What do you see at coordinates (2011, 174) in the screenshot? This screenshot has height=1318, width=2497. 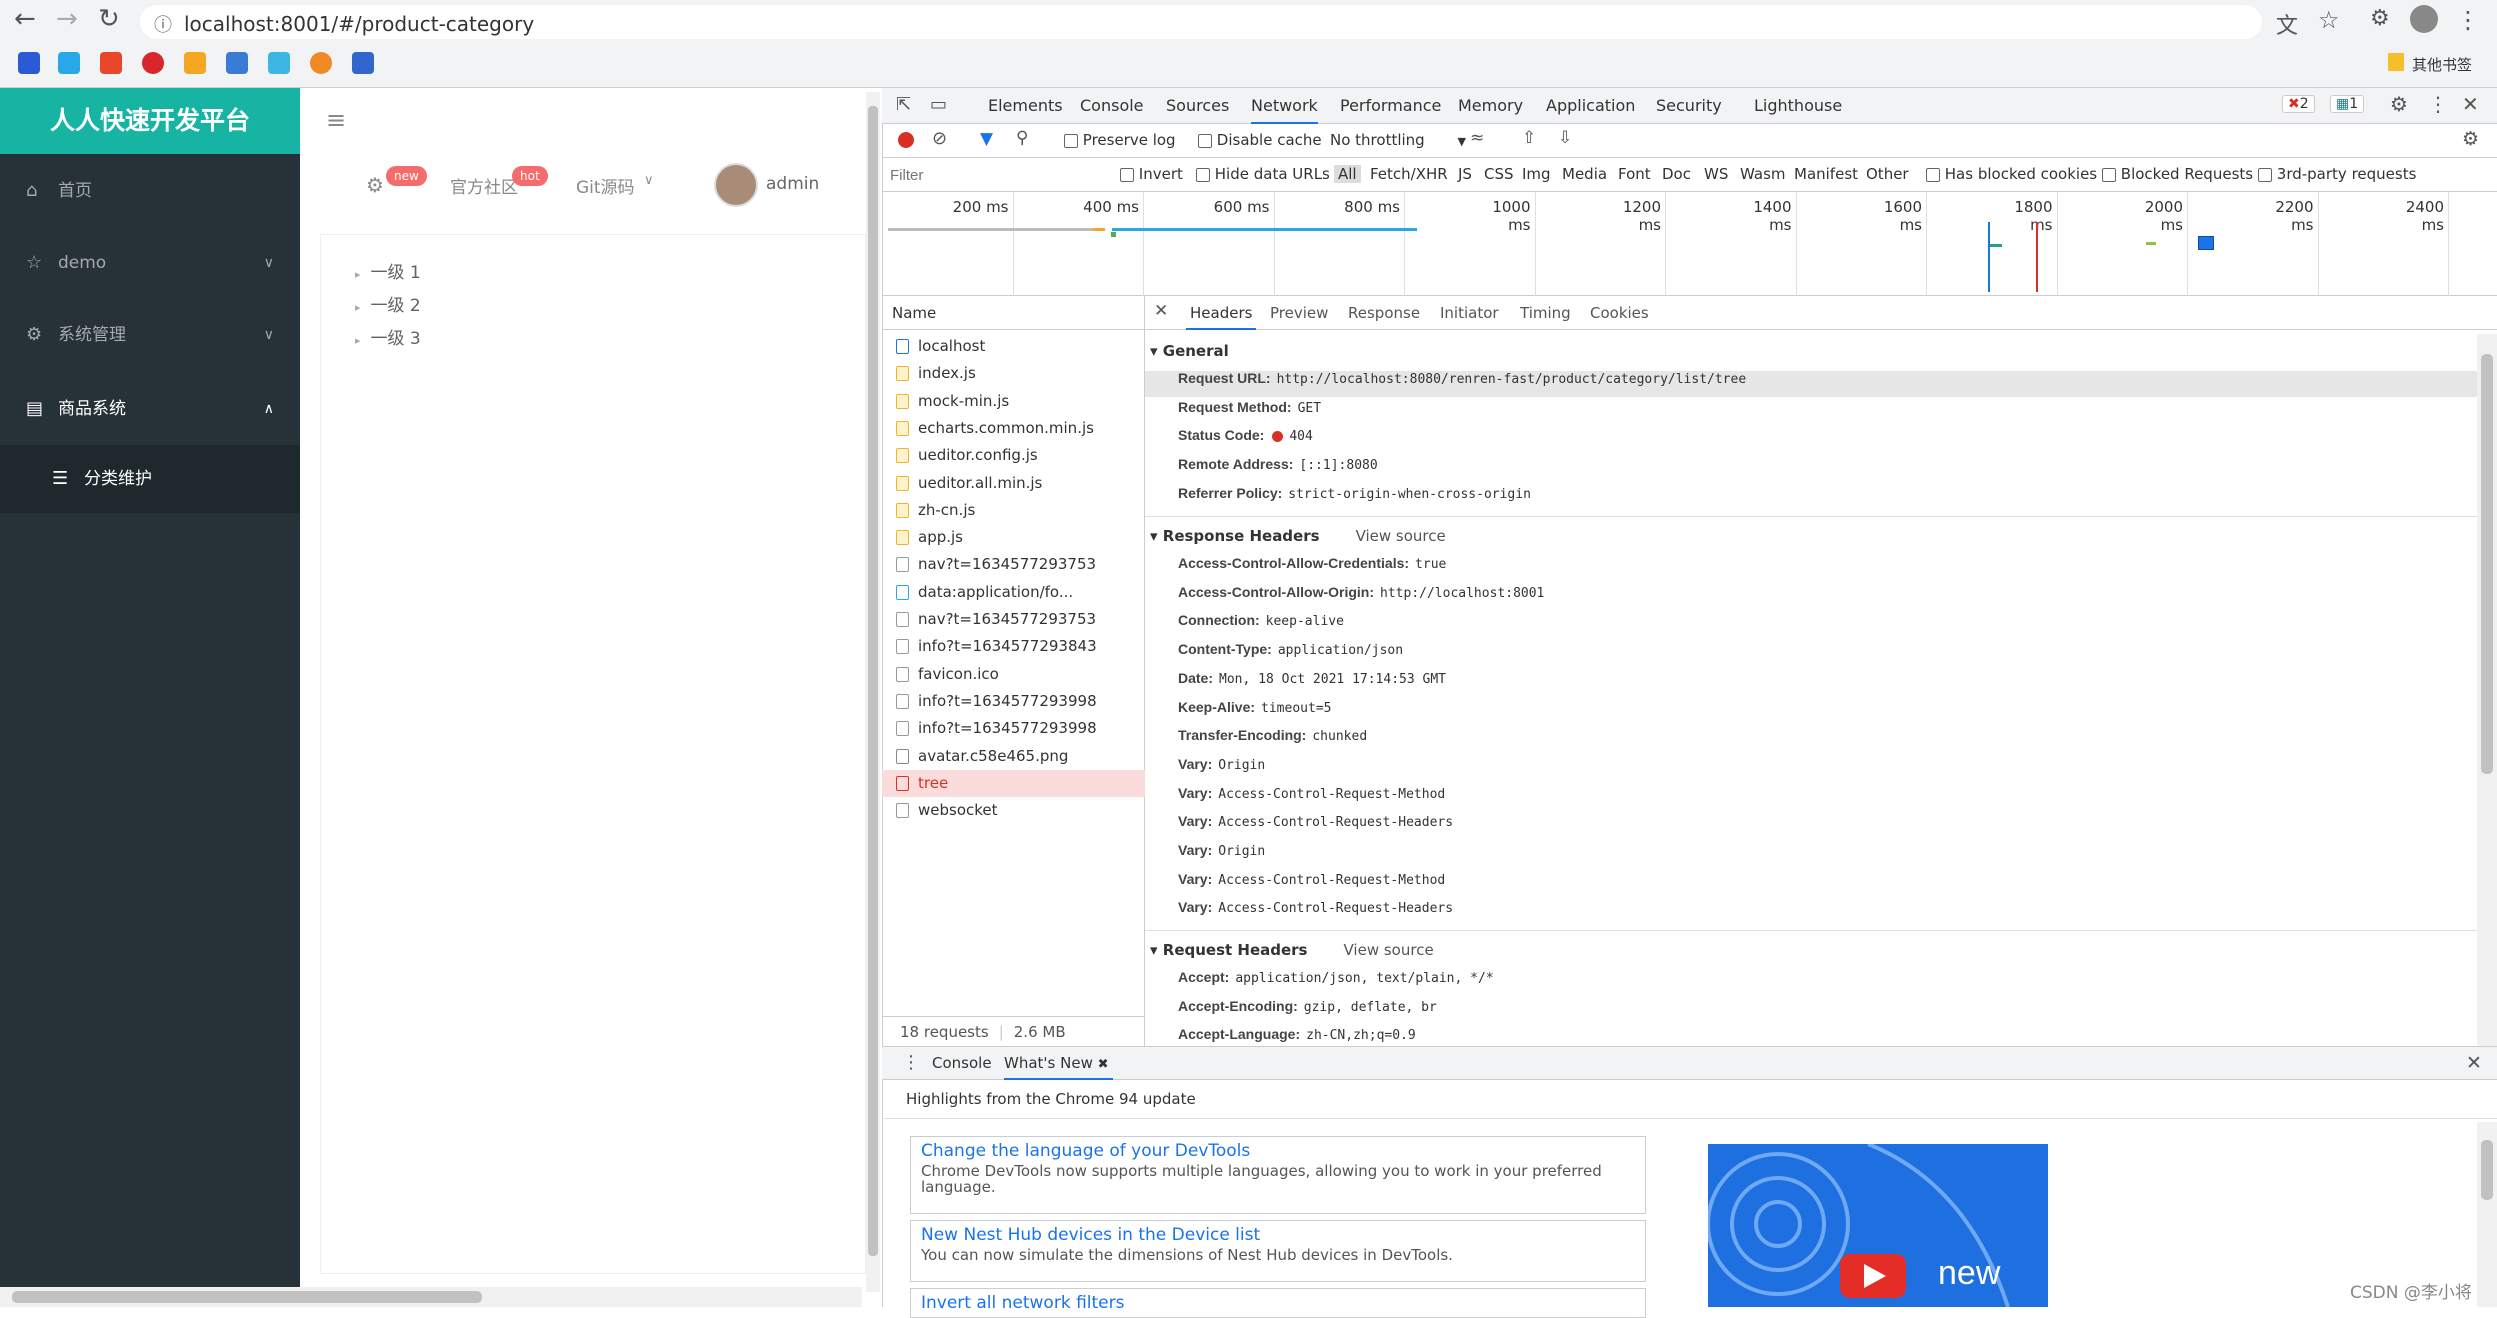 I see `blocked-cookies-checkbox: Has blocked cookies` at bounding box center [2011, 174].